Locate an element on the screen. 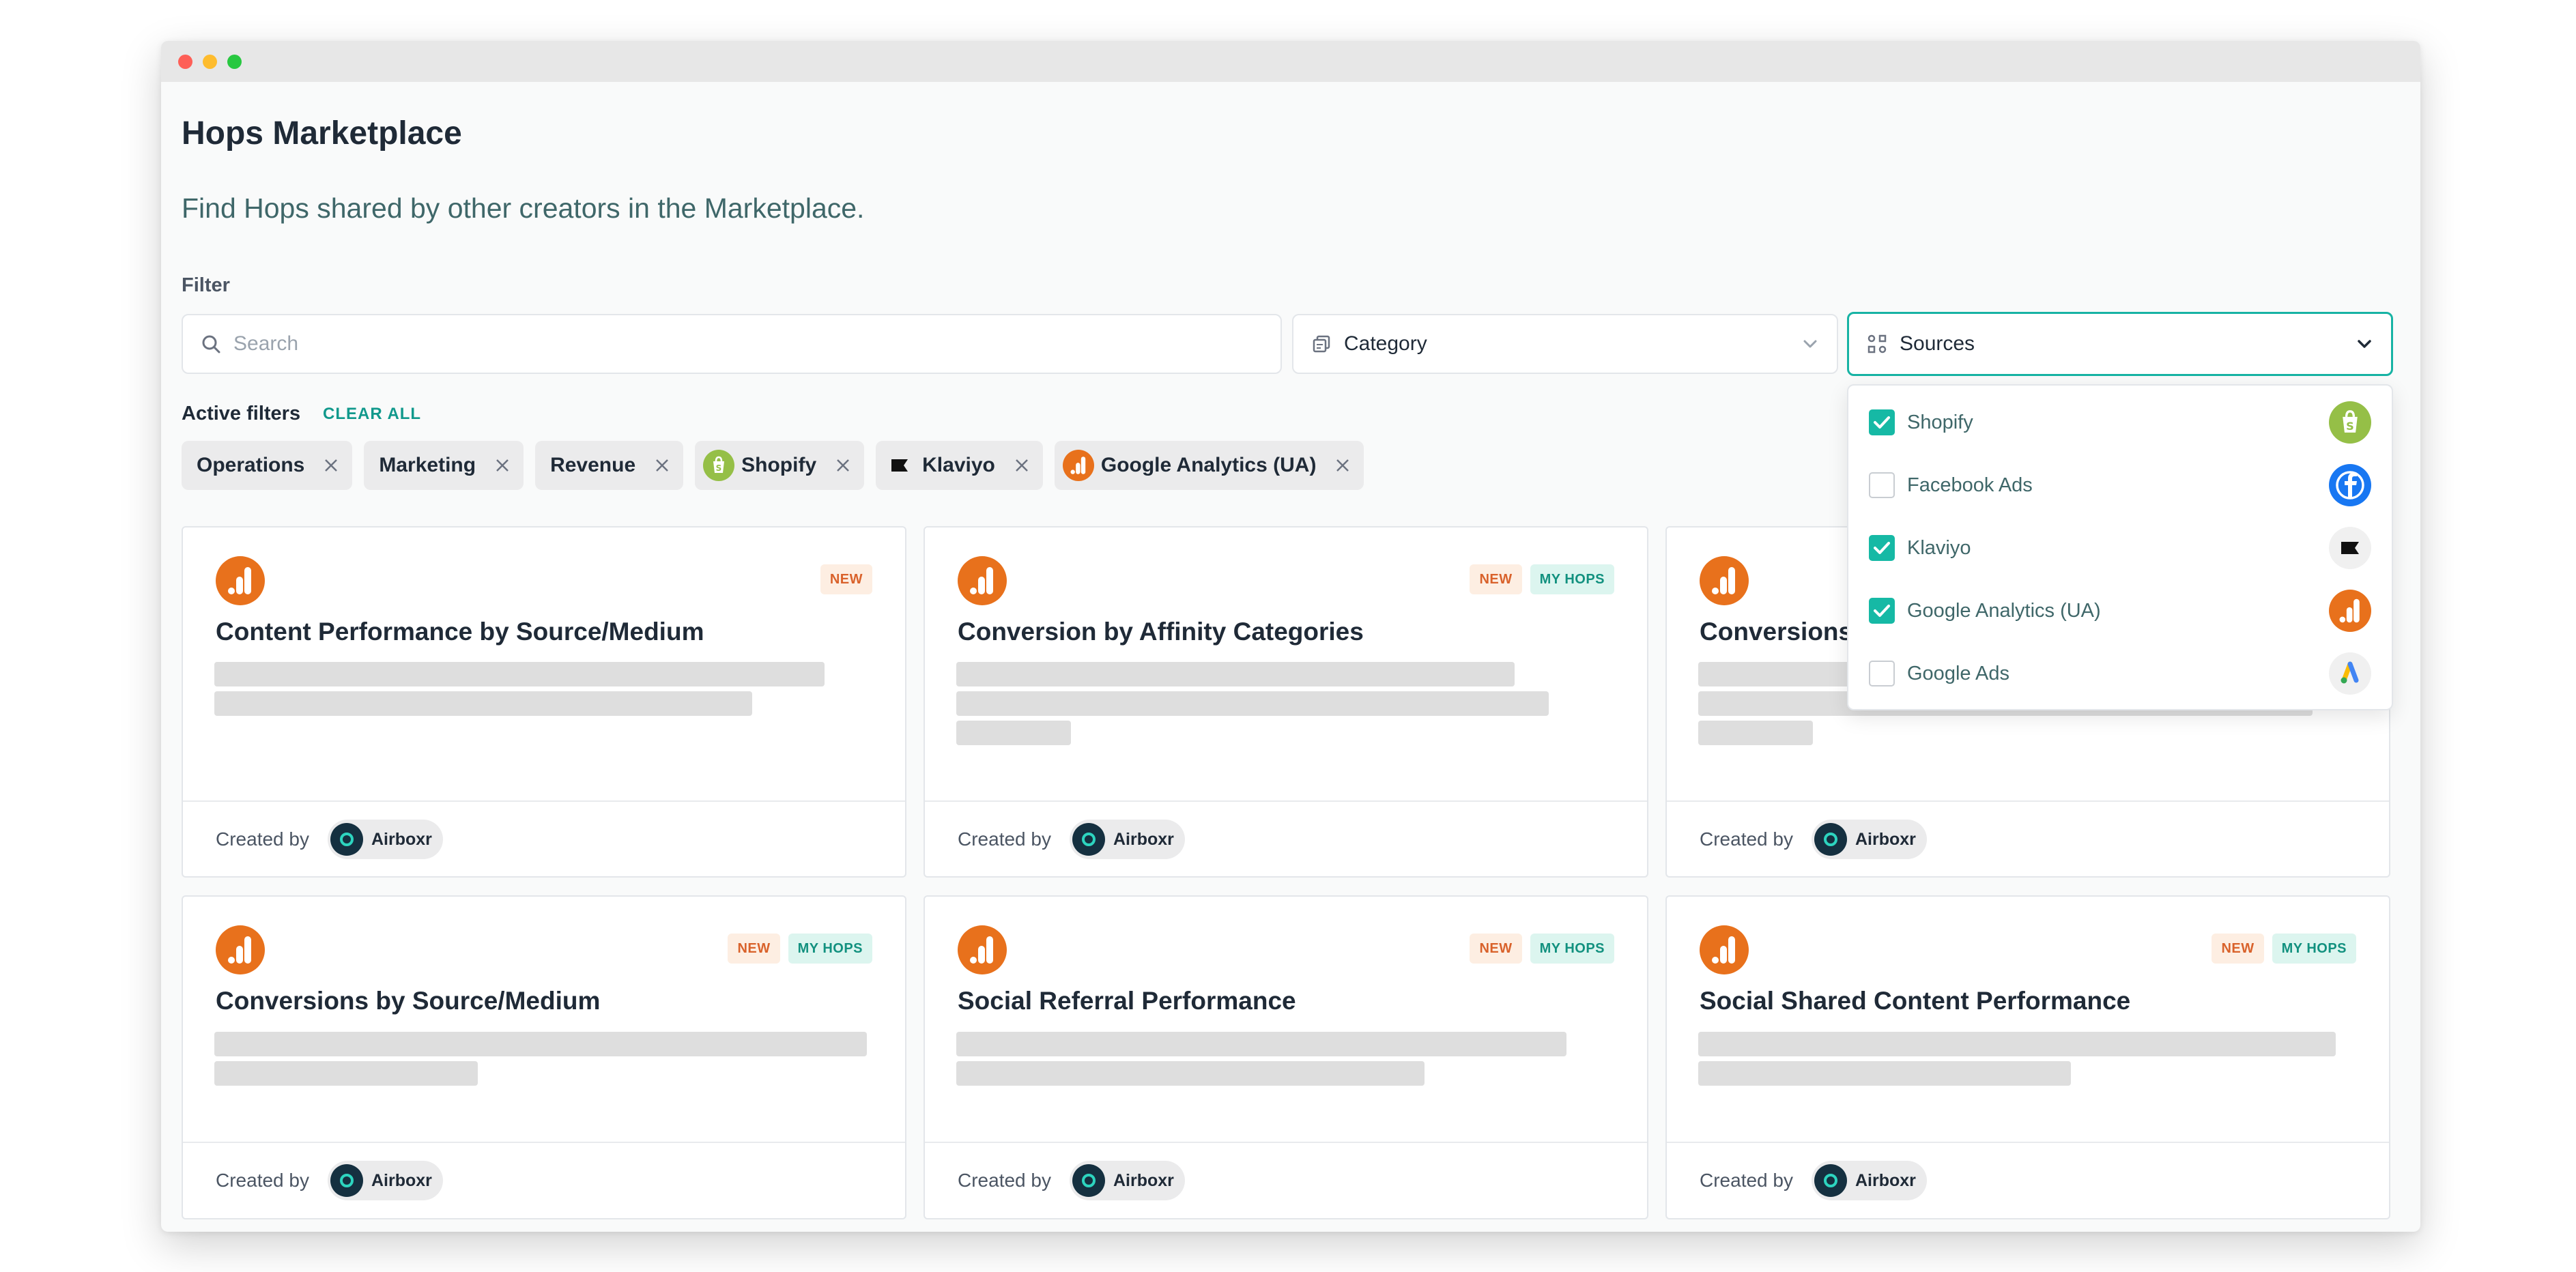  category-icon is located at coordinates (1321, 344).